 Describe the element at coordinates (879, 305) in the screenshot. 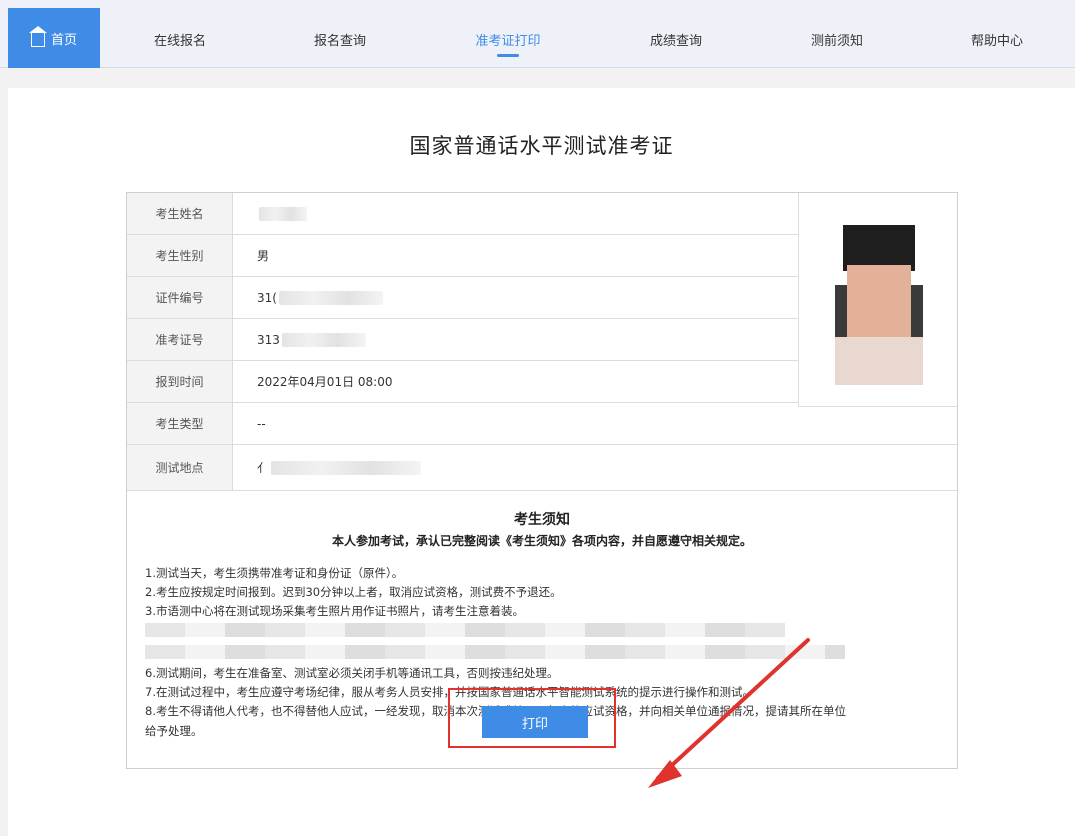

I see `candidate-photo` at that location.